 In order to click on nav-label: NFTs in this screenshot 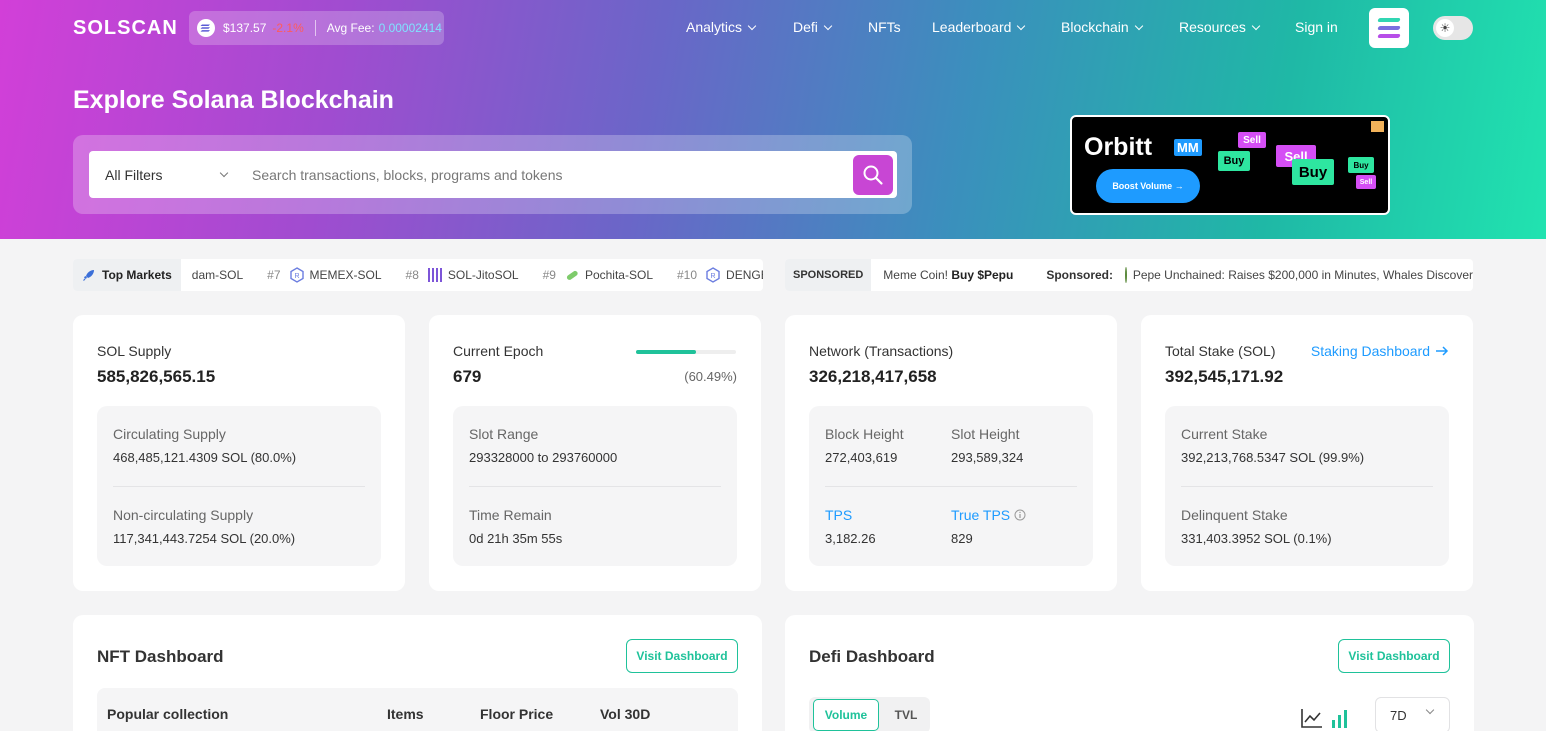, I will do `click(884, 27)`.